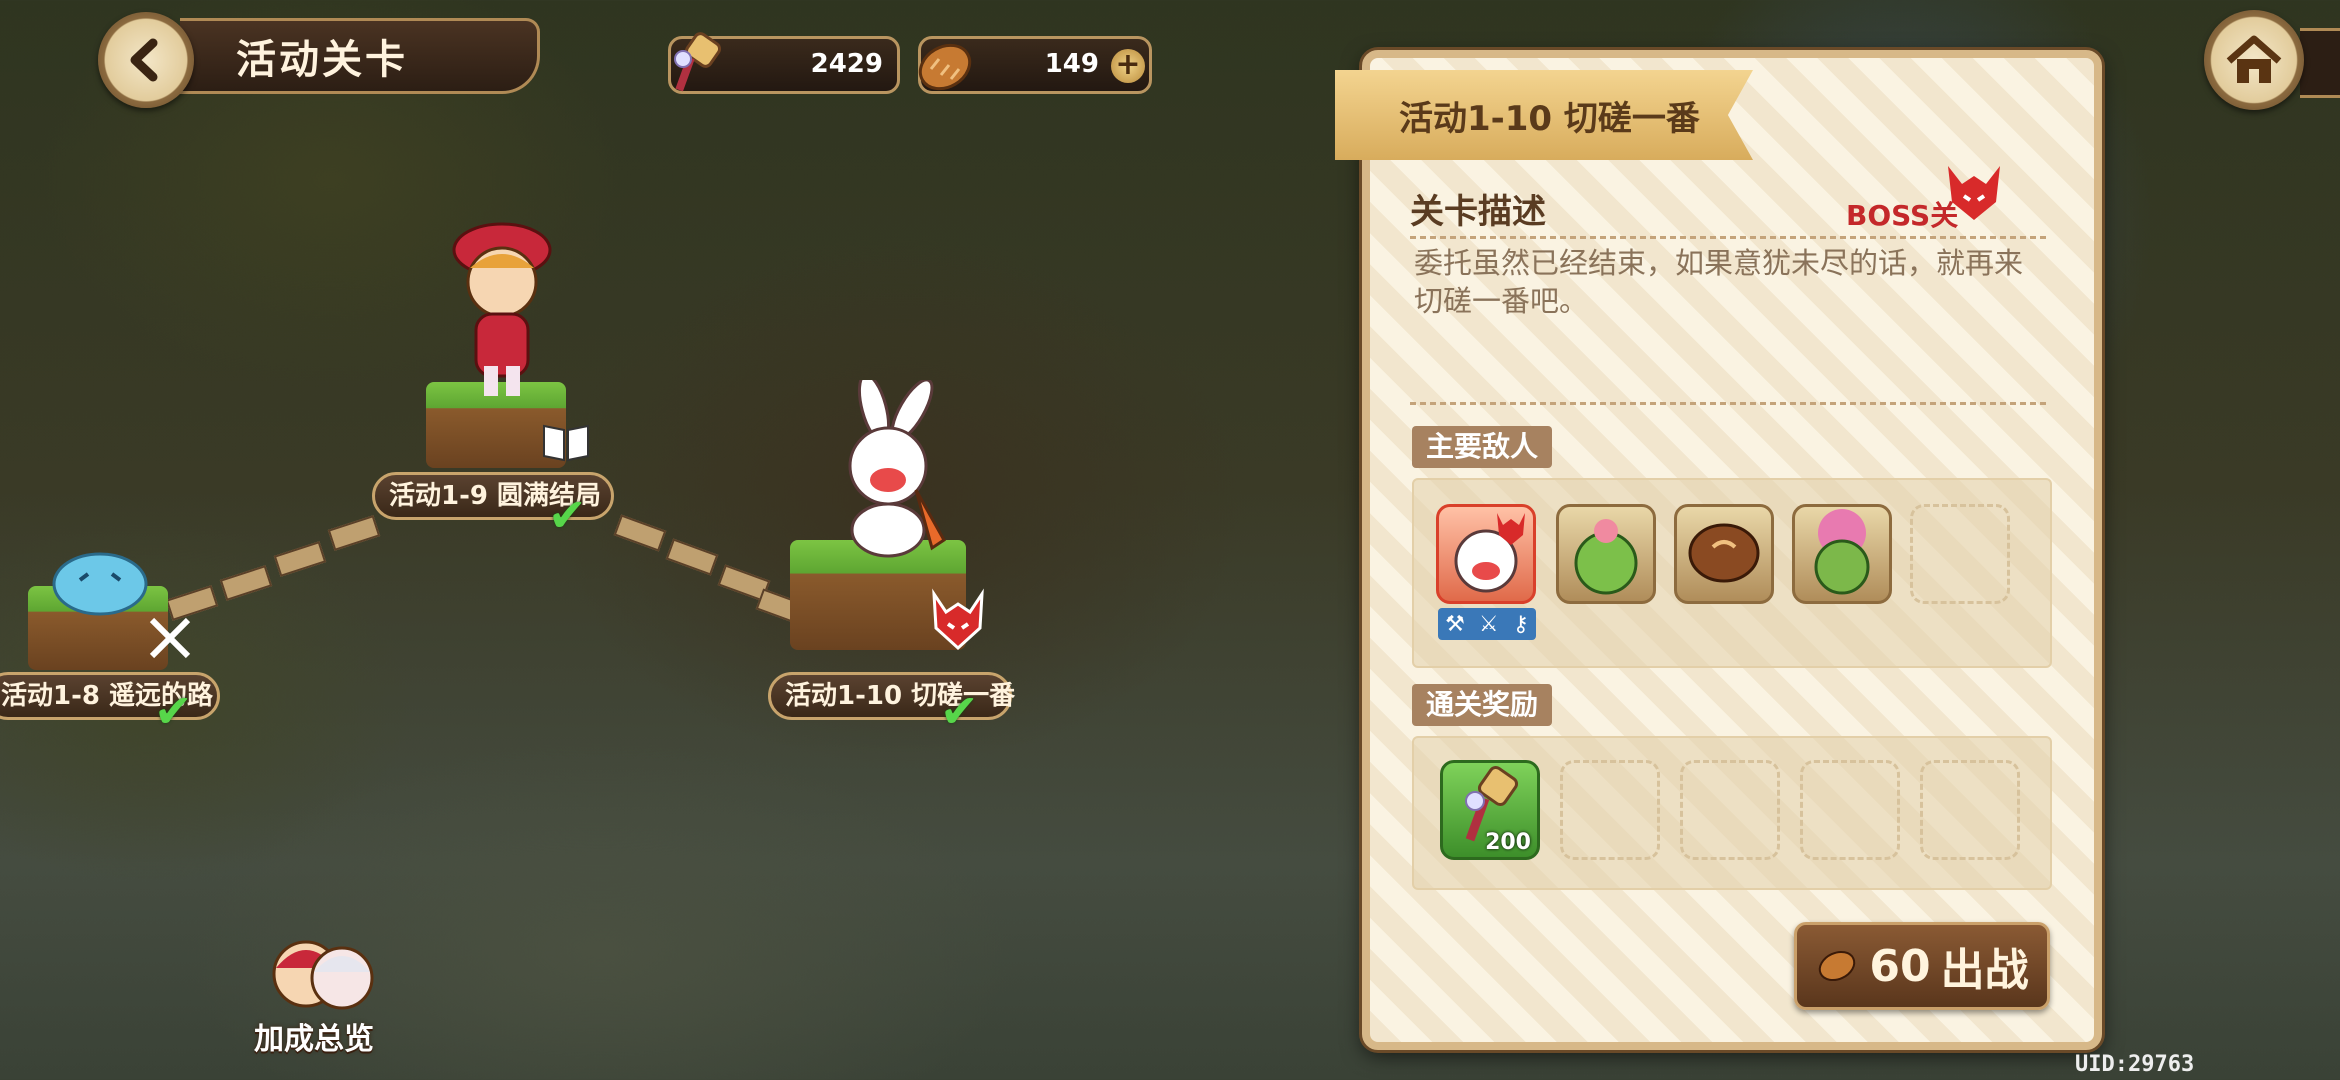  What do you see at coordinates (314, 1039) in the screenshot?
I see `bonus-overview-label: 加成总览` at bounding box center [314, 1039].